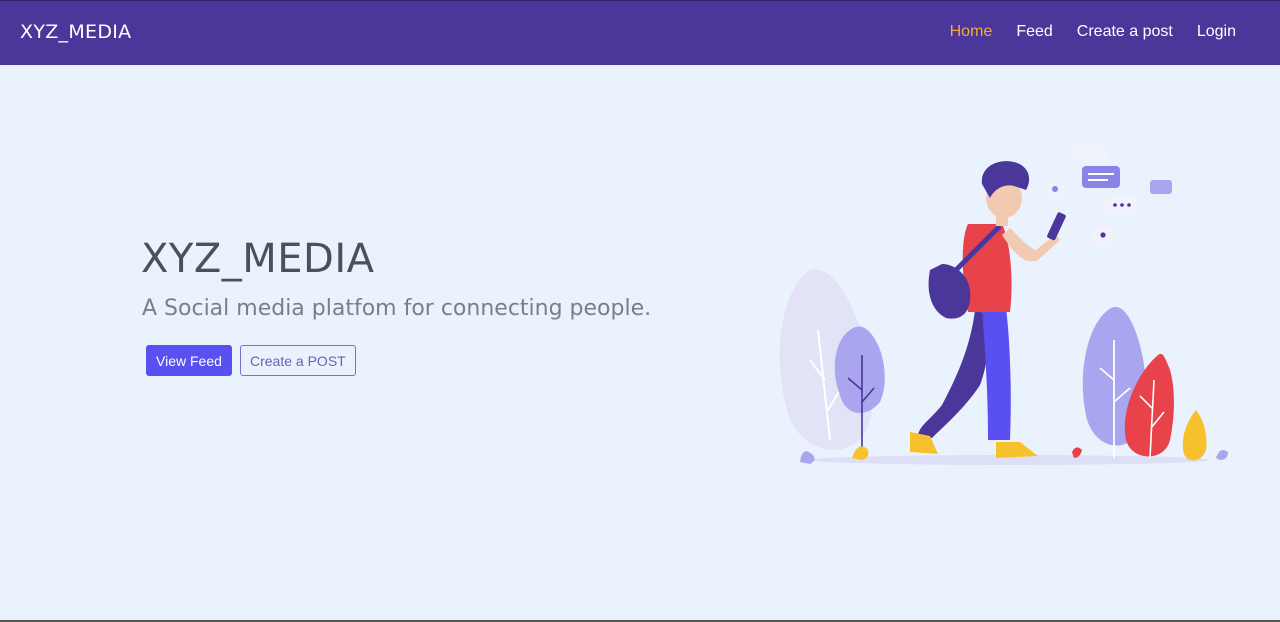 This screenshot has height=622, width=1280. What do you see at coordinates (258, 259) in the screenshot?
I see `hero-title: XYZ_MEDIA` at bounding box center [258, 259].